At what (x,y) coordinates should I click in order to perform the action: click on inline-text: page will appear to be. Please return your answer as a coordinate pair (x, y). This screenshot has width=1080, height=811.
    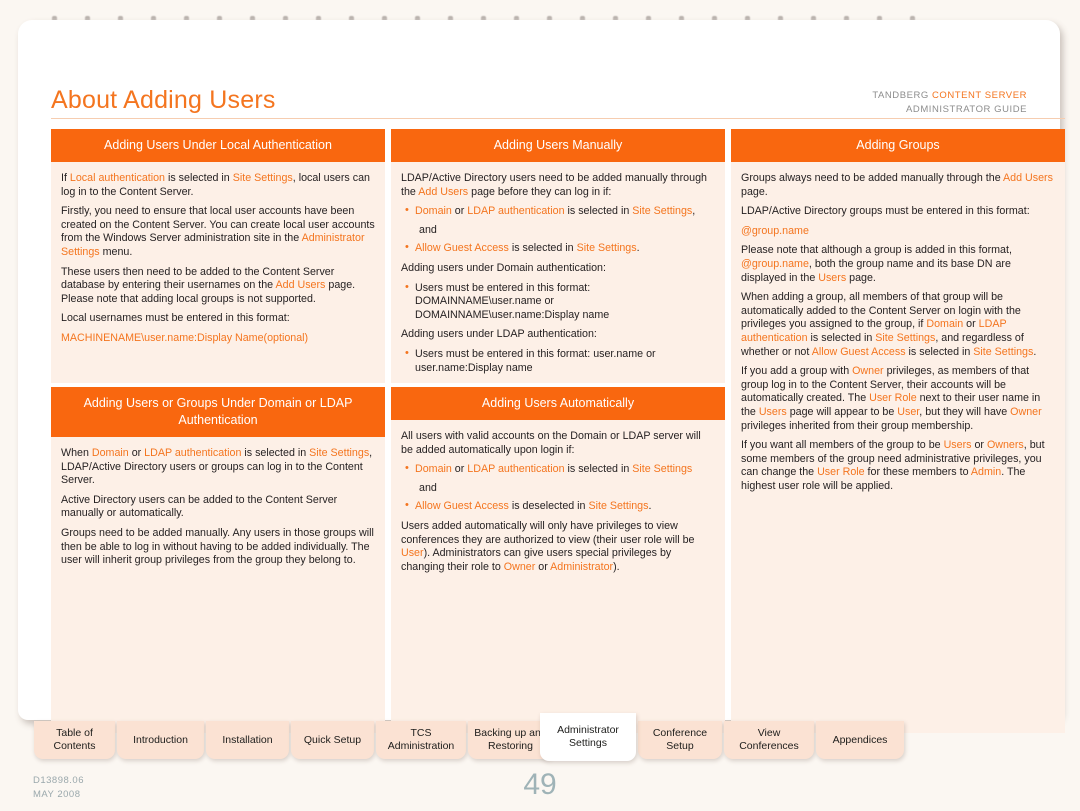
    Looking at the image, I should click on (842, 411).